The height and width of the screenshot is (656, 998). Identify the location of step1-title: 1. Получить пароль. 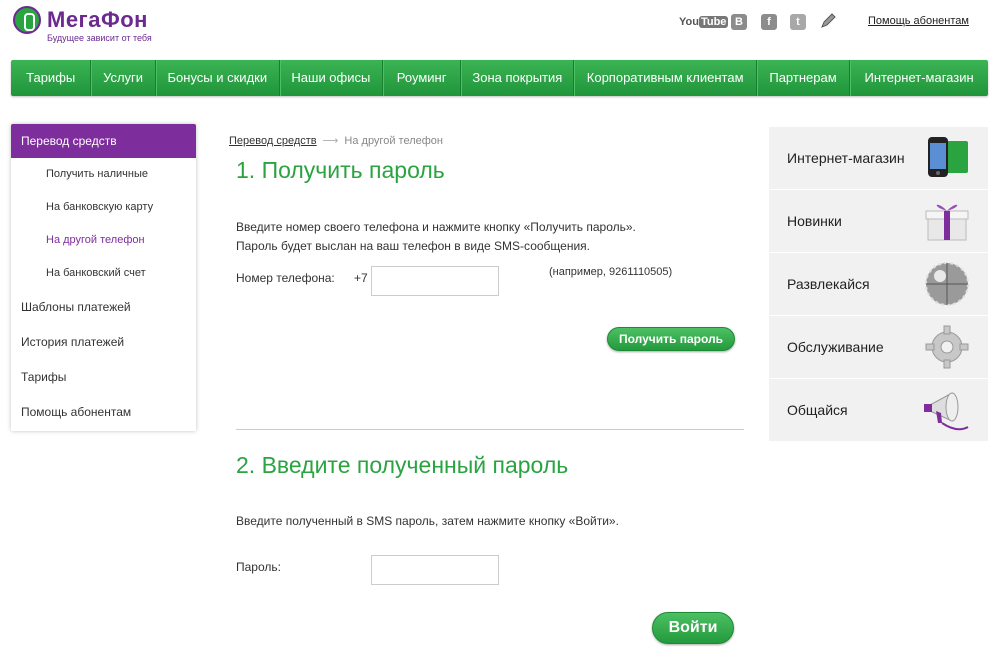
(340, 170).